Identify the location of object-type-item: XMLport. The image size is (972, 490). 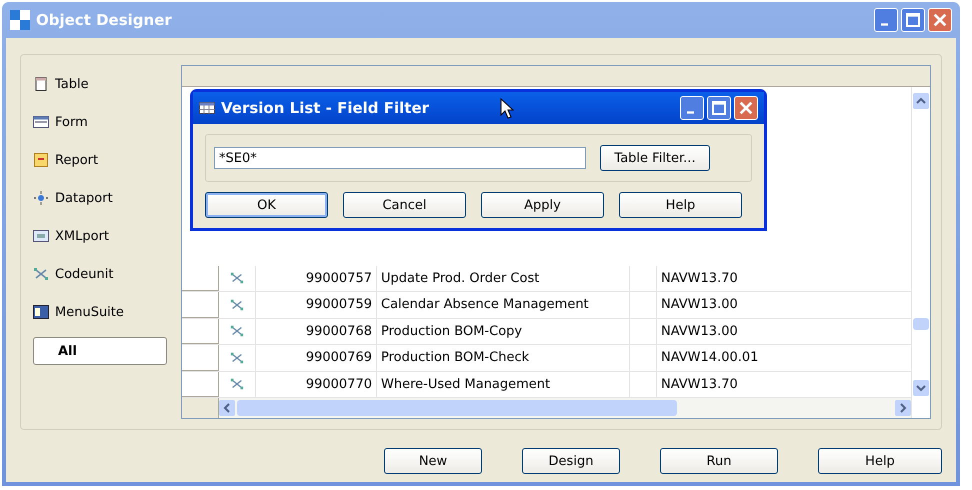
(103, 236).